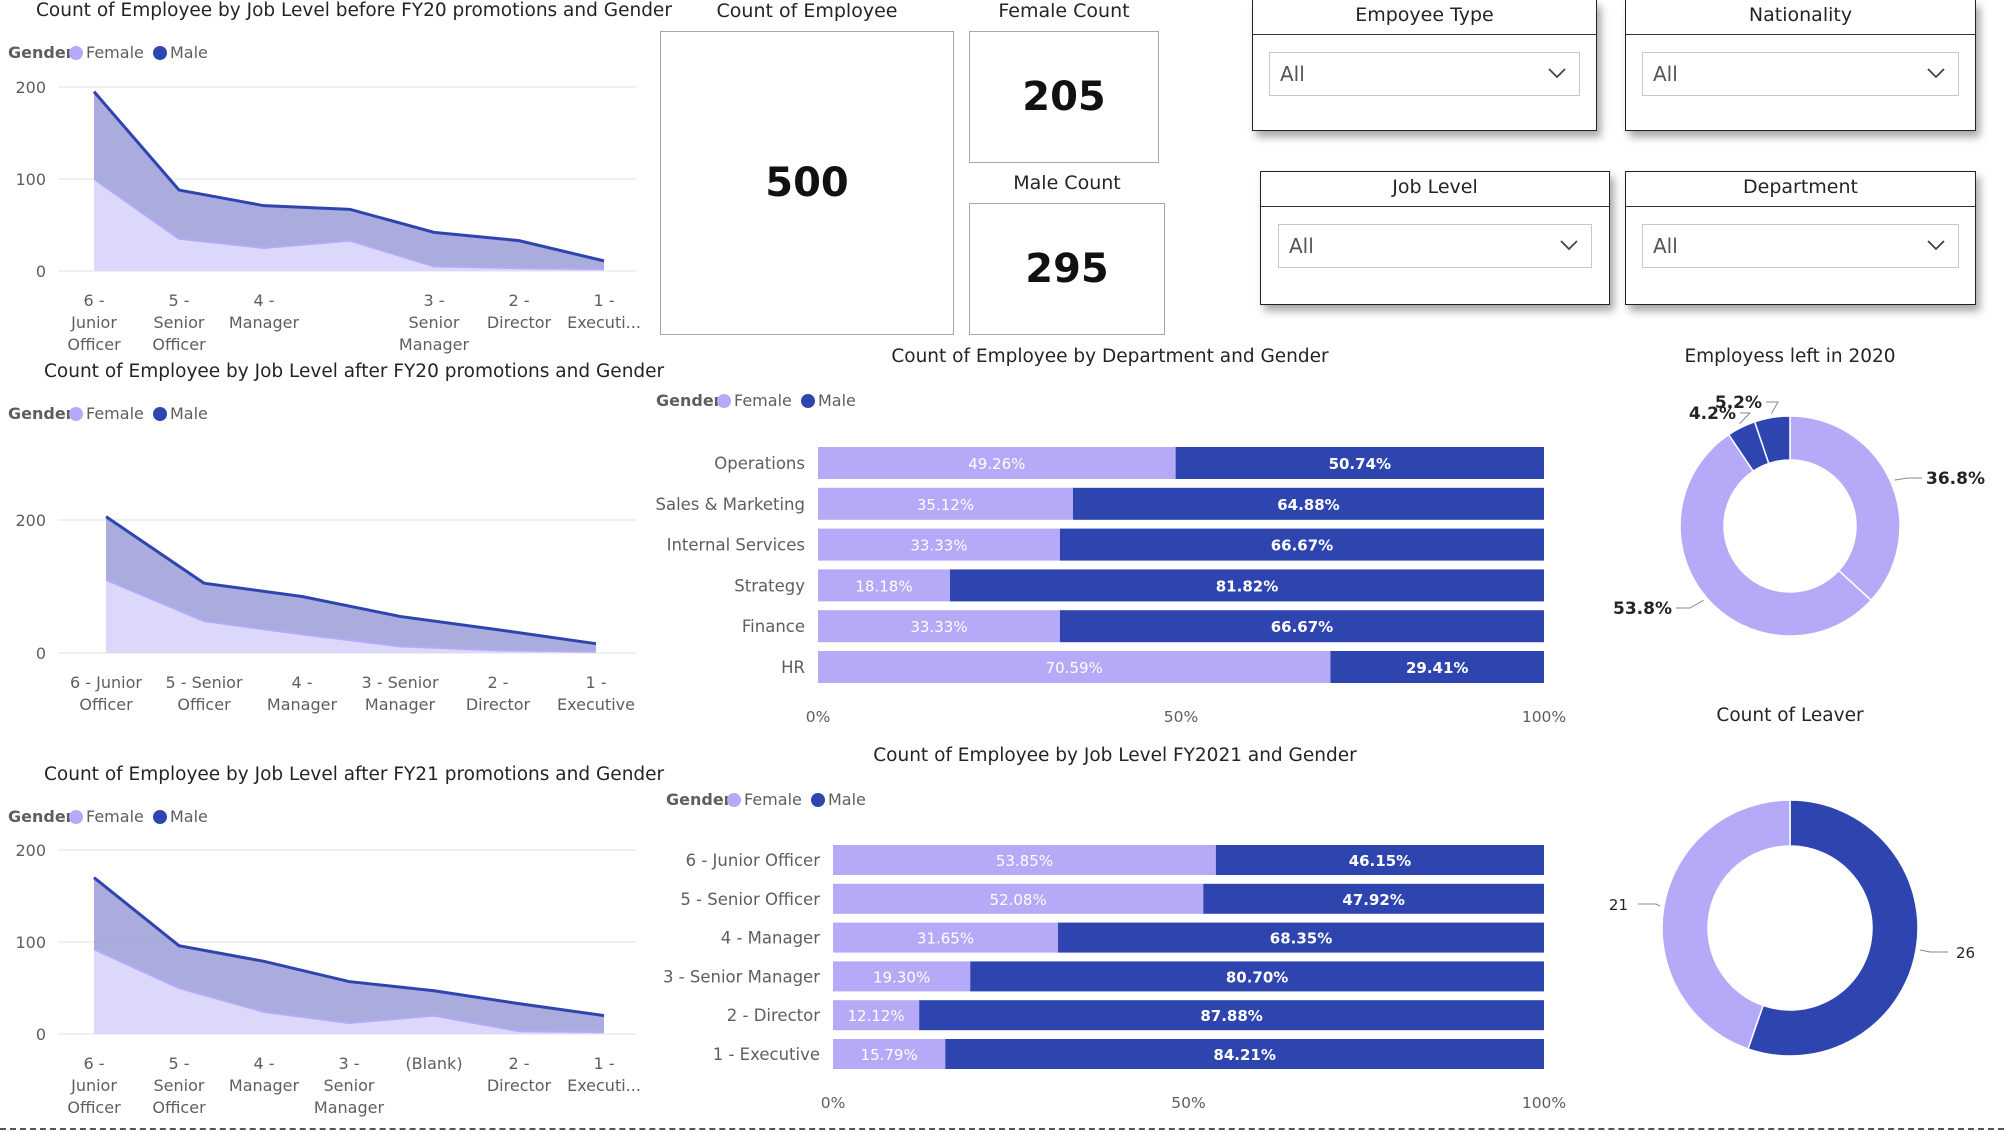 The height and width of the screenshot is (1132, 2004). I want to click on slicer-job-level: Job Level All, so click(1435, 238).